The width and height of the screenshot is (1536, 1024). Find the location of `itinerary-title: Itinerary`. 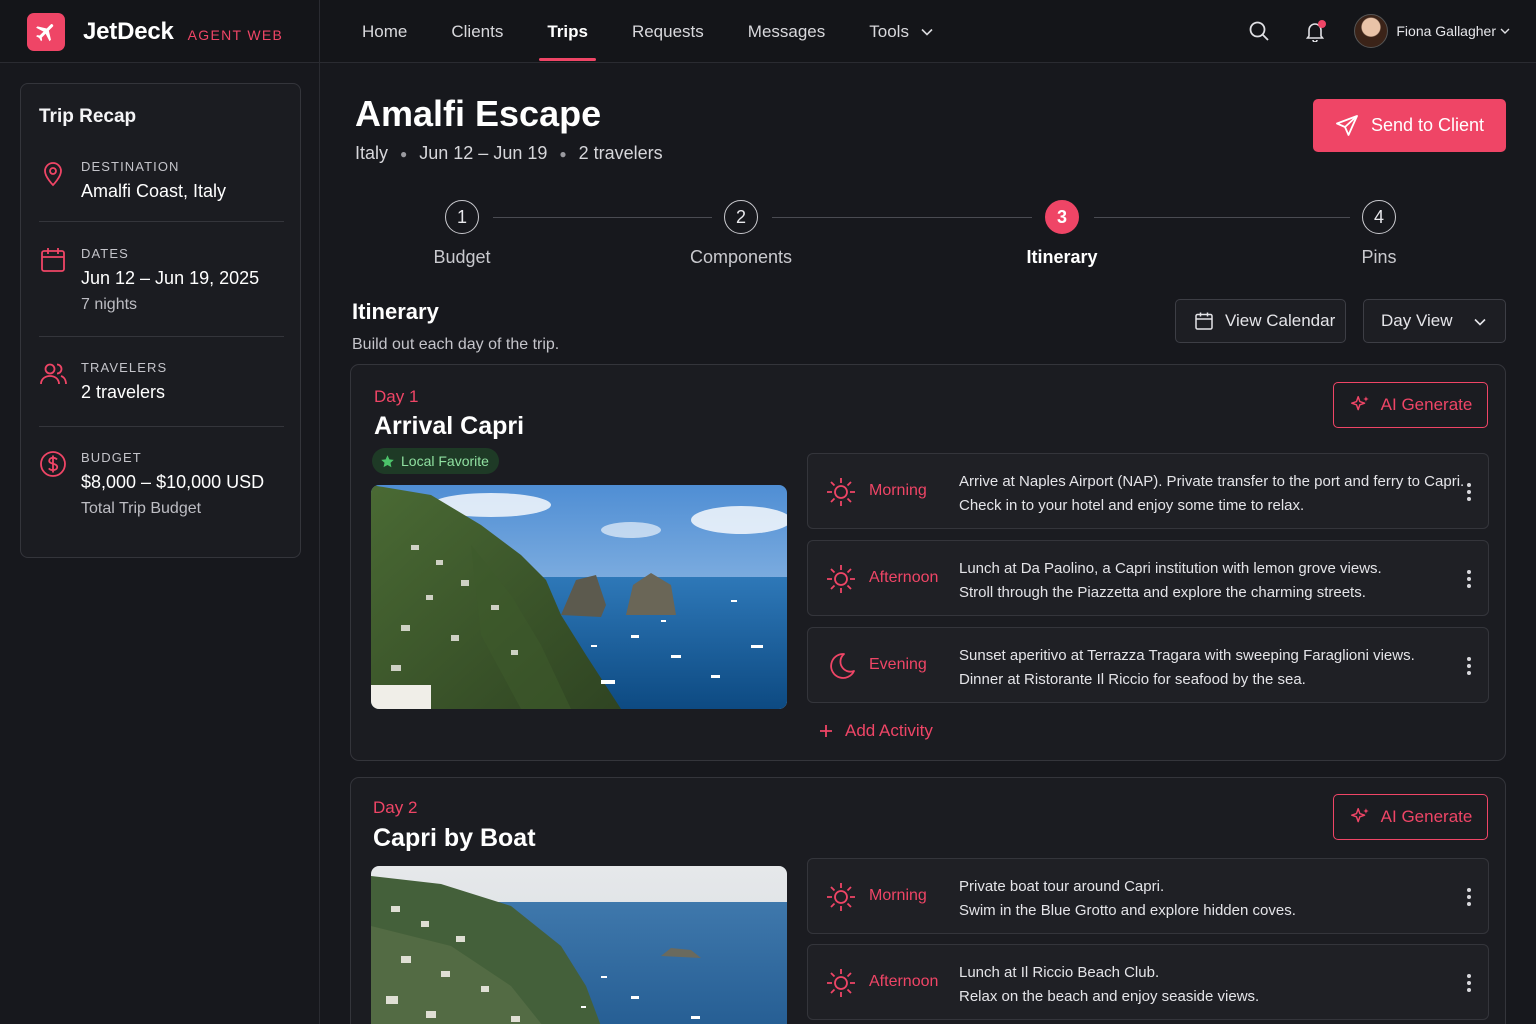

itinerary-title: Itinerary is located at coordinates (395, 311).